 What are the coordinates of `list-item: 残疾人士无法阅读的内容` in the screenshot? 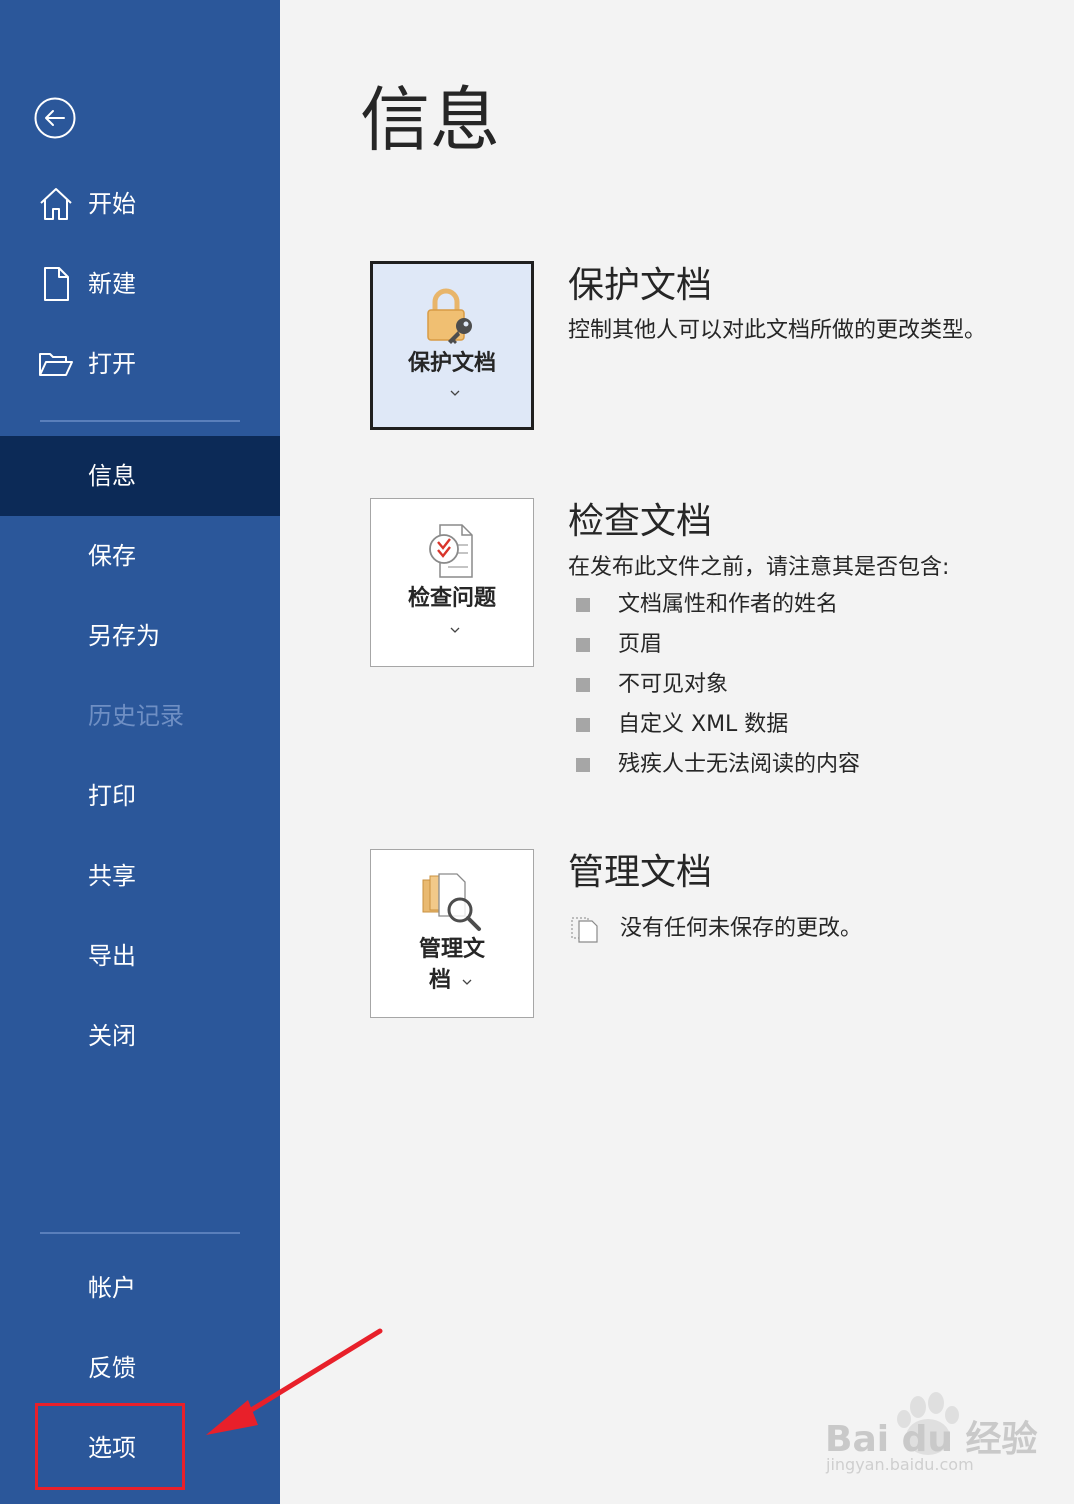 It's located at (718, 765).